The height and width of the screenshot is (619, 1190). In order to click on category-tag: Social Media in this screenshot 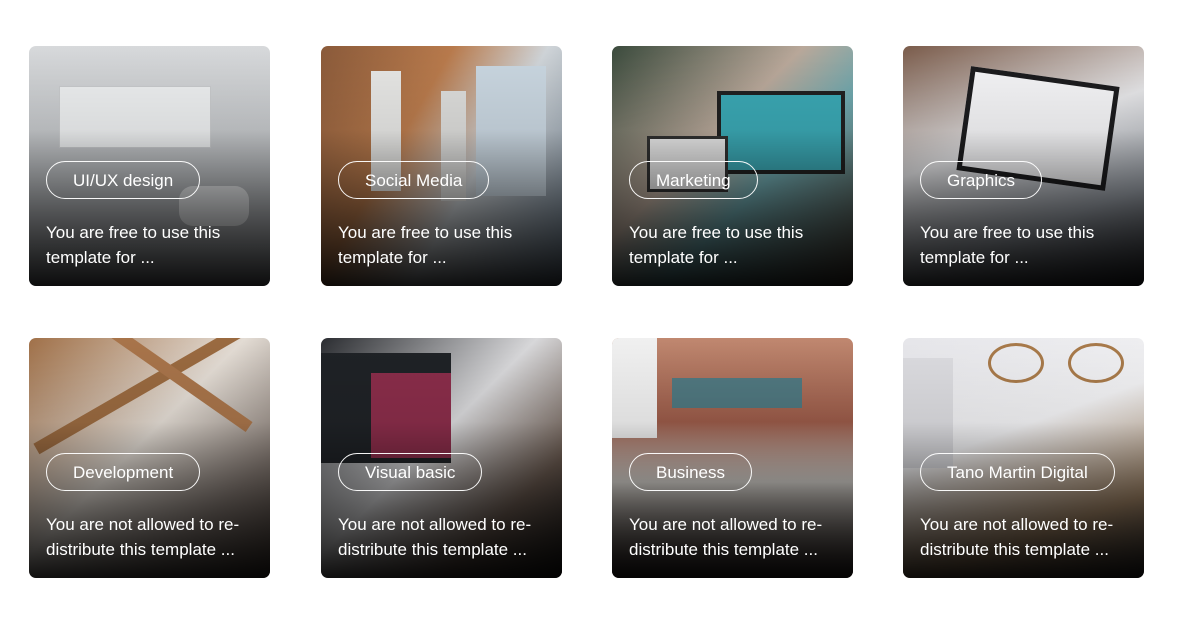, I will do `click(414, 180)`.